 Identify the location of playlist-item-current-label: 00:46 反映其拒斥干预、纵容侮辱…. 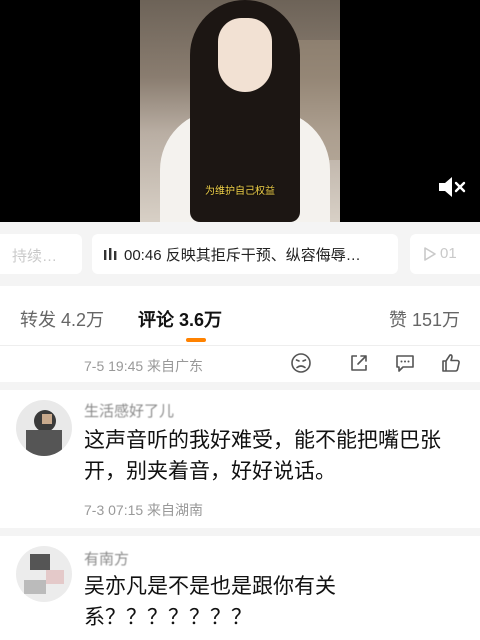
(242, 255).